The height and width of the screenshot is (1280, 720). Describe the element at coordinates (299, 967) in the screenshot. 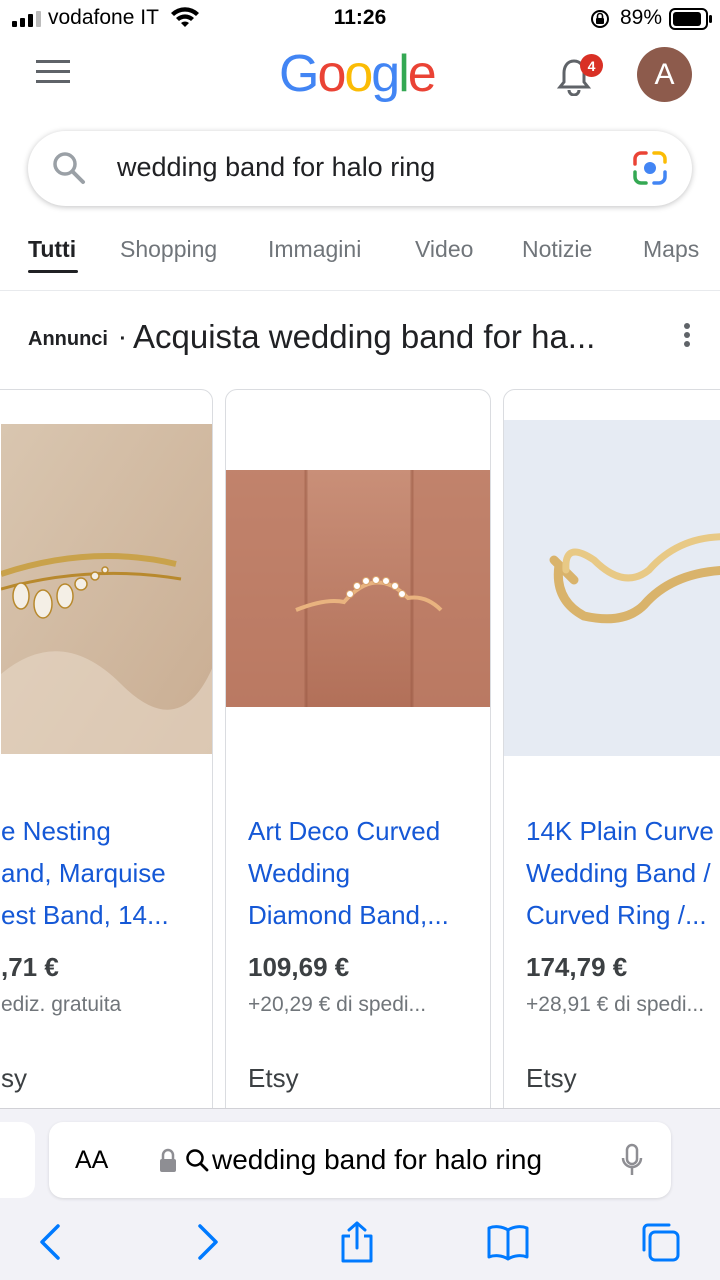

I see `product-price: 109,69 €` at that location.